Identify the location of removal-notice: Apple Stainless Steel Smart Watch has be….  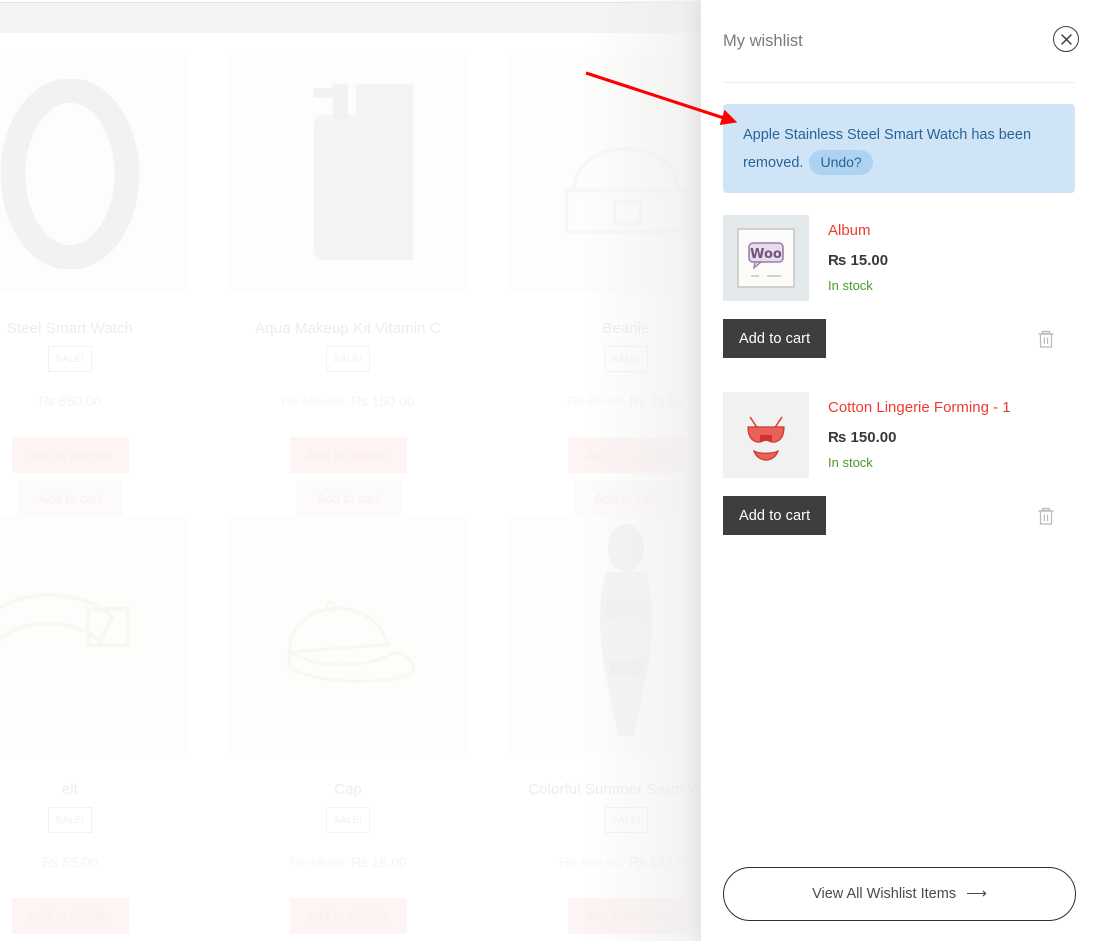
(899, 148).